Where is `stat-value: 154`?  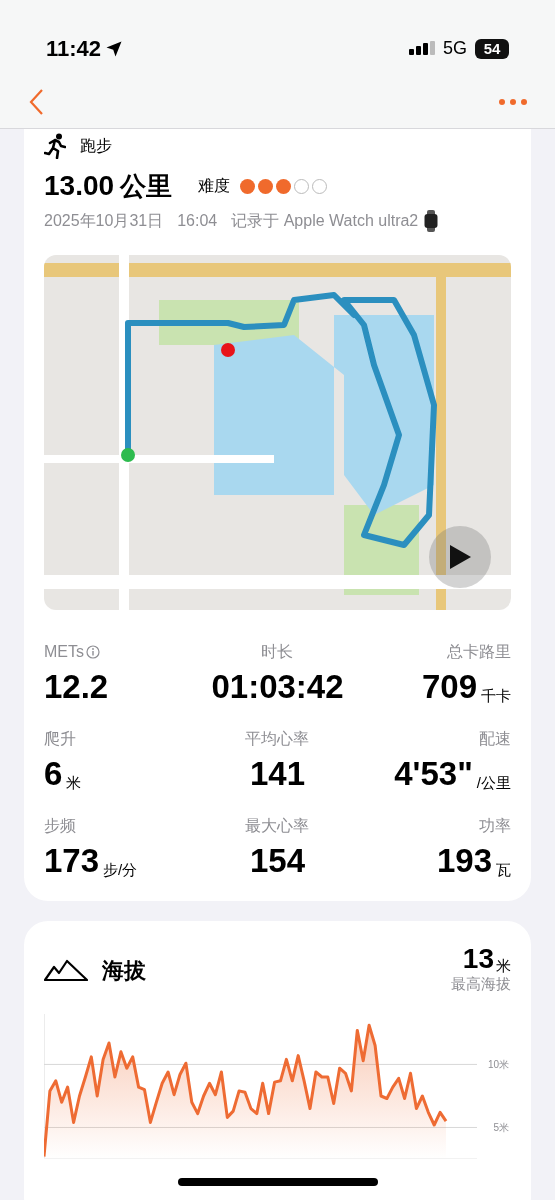
stat-value: 154 is located at coordinates (277, 860).